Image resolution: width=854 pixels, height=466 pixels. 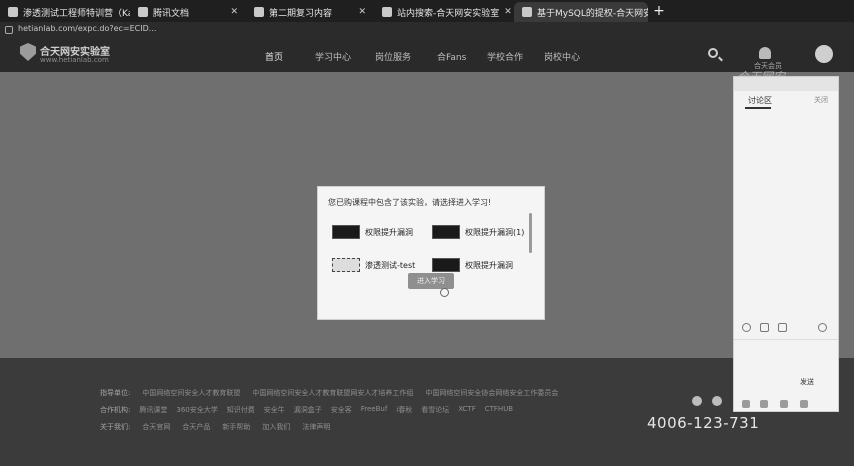 What do you see at coordinates (764, 327) in the screenshot?
I see `scissors-icon` at bounding box center [764, 327].